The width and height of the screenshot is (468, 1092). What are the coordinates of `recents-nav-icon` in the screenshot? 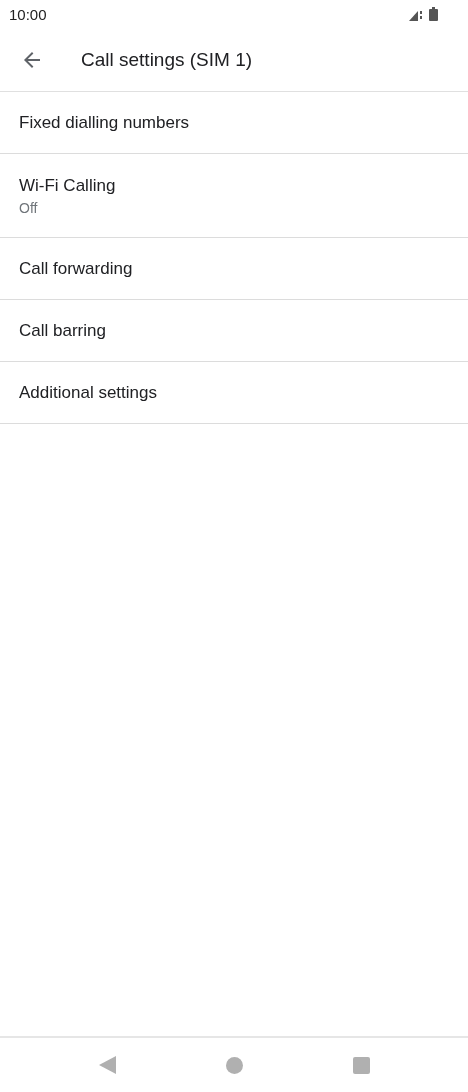 It's located at (361, 1065).